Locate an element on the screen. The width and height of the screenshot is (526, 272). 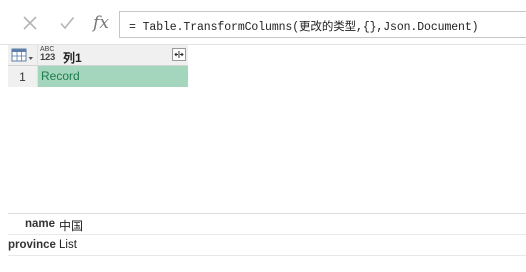
record-link: Record is located at coordinates (60, 76).